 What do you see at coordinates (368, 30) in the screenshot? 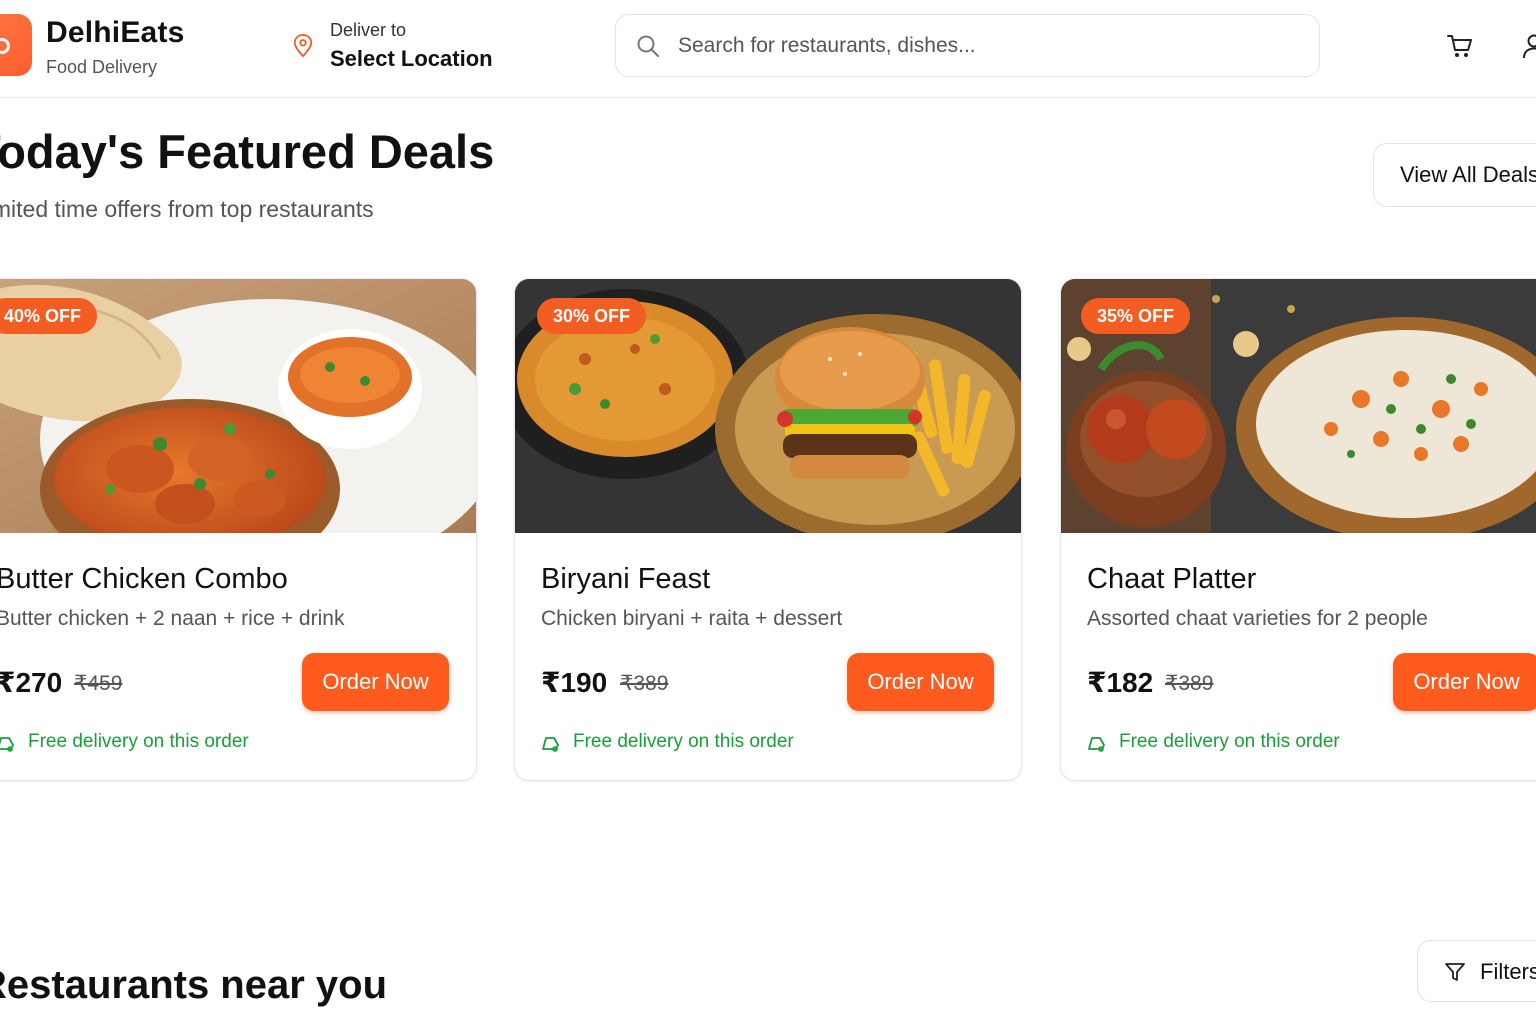
I see `deliver-to-label: Deliver to` at bounding box center [368, 30].